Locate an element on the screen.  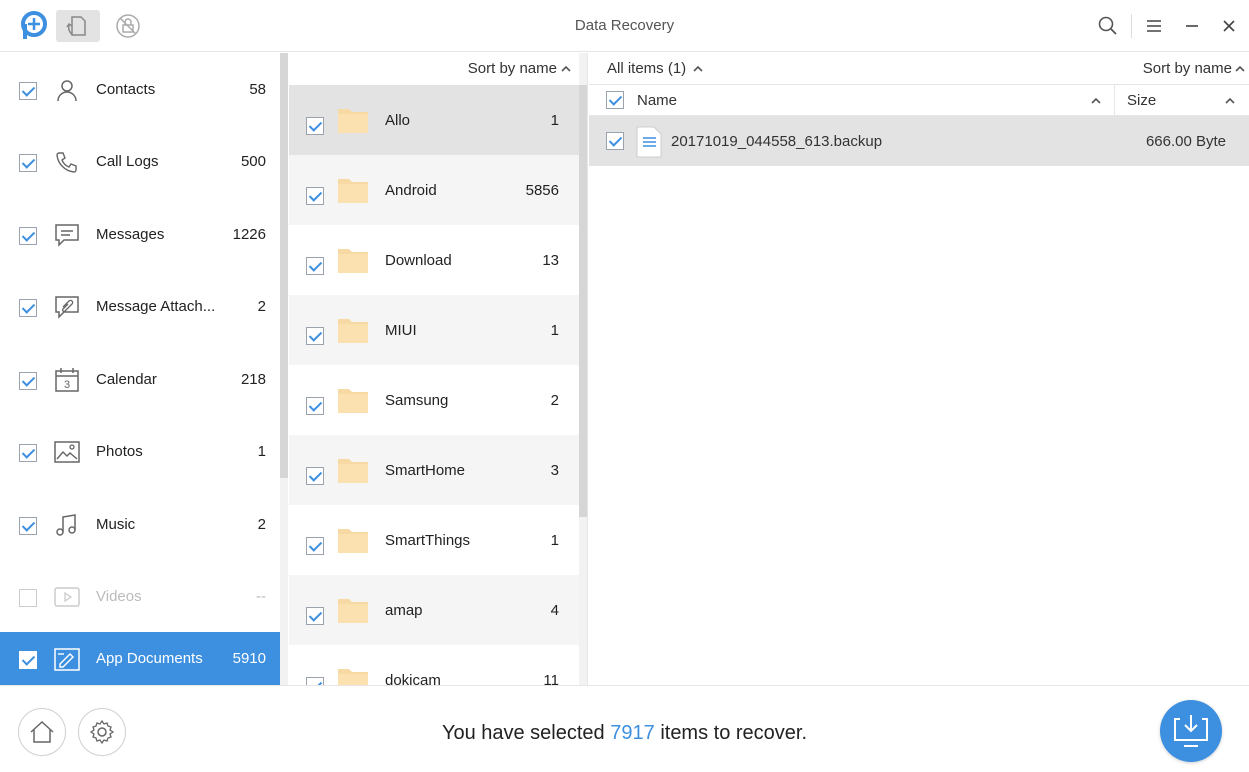
folder-count: 13 is located at coordinates (550, 260).